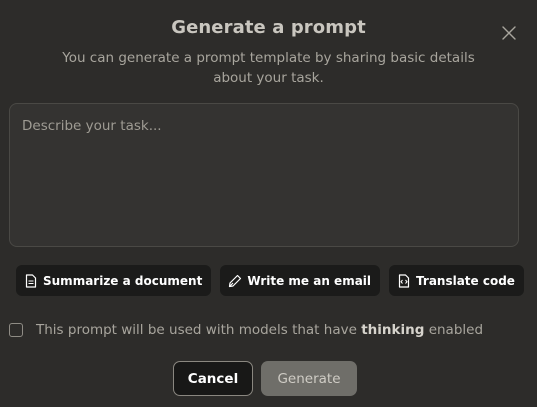 The image size is (537, 407). Describe the element at coordinates (31, 280) in the screenshot. I see `document-icon` at that location.